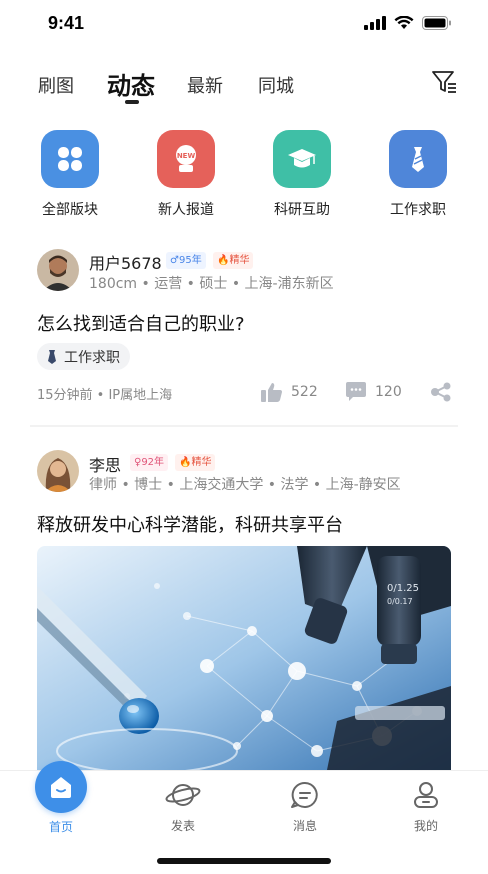 Image resolution: width=488 pixels, height=874 pixels. What do you see at coordinates (132, 102) in the screenshot?
I see `active-tab-indicator` at bounding box center [132, 102].